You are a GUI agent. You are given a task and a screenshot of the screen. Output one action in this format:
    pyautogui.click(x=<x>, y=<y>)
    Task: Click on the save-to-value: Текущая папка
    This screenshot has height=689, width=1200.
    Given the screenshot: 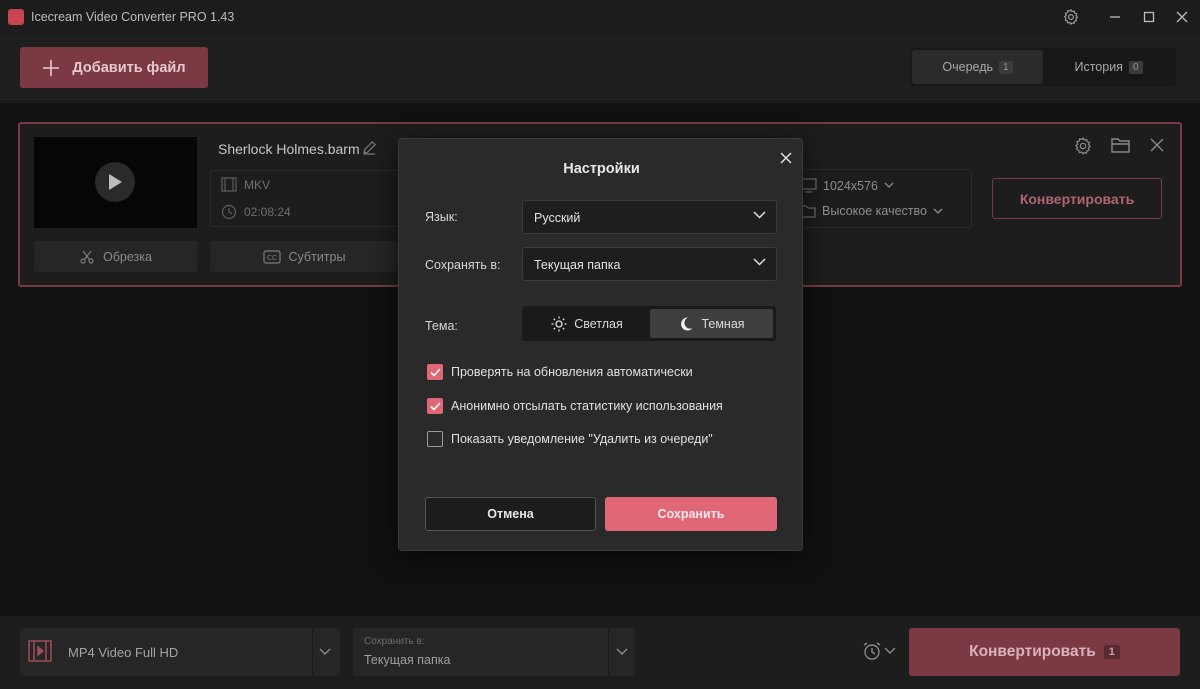 What is the action you would take?
    pyautogui.click(x=577, y=265)
    